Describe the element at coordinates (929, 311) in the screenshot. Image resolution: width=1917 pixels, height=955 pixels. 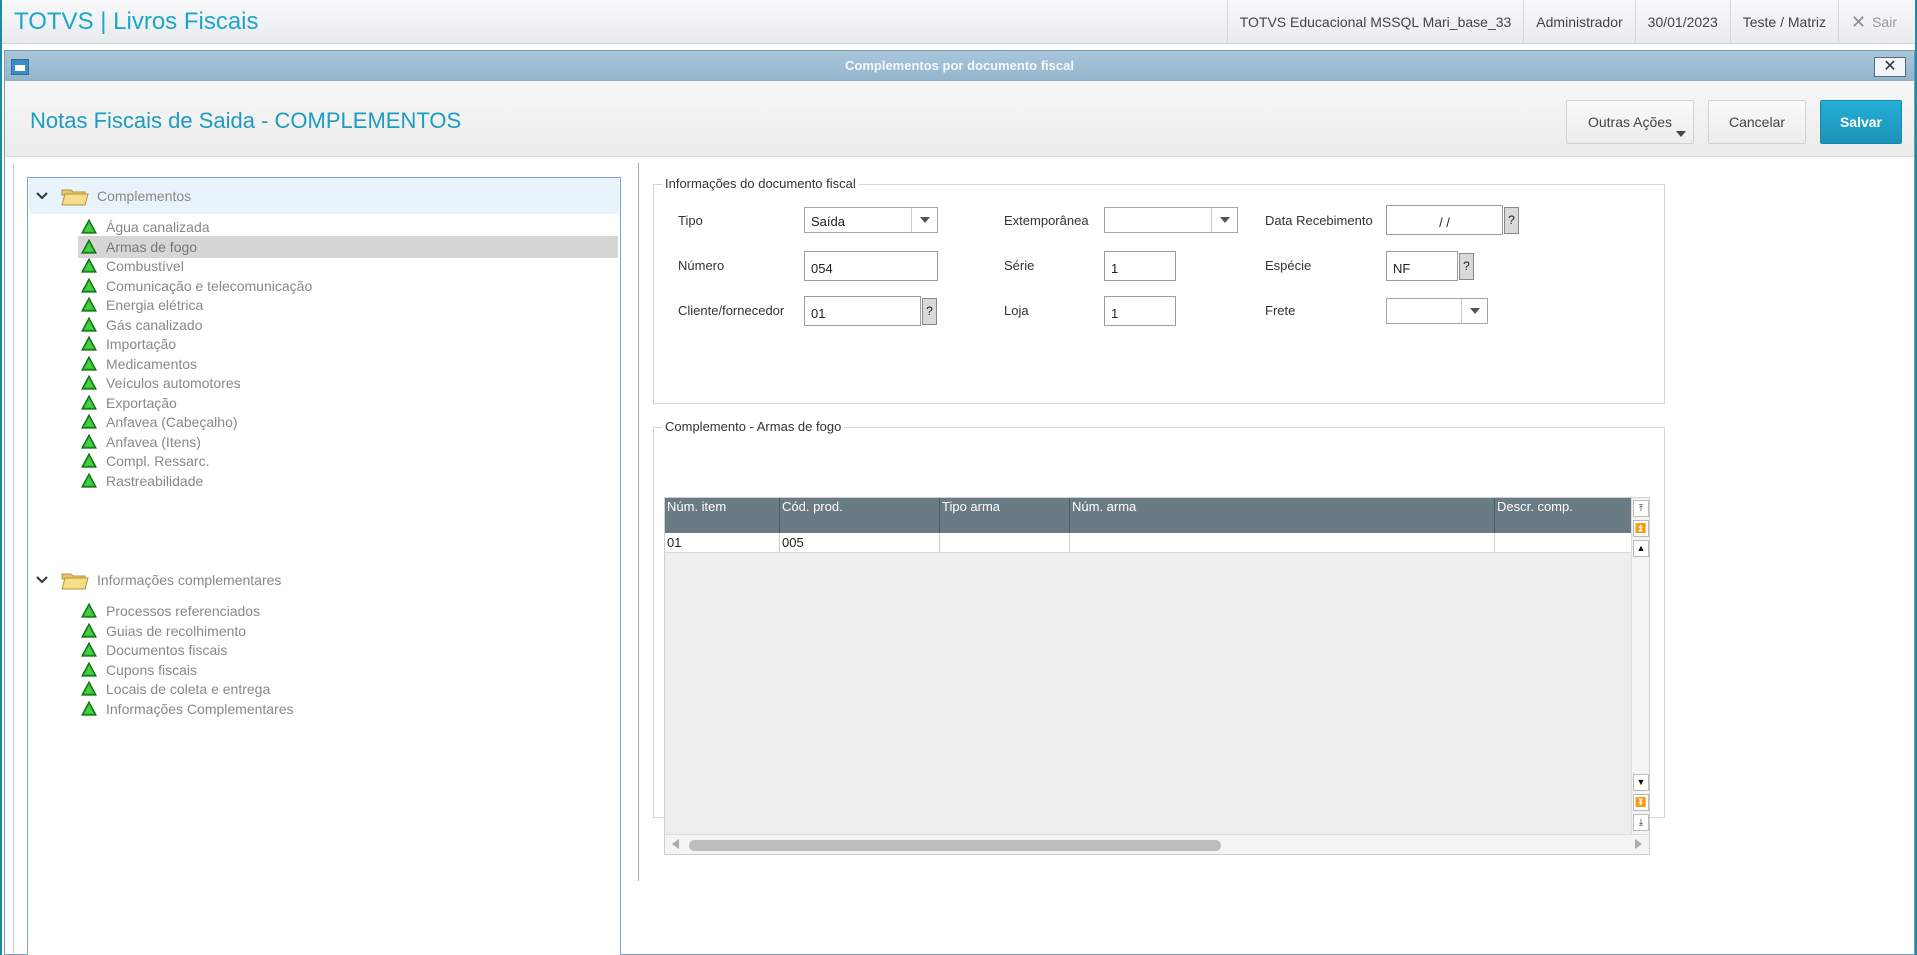
I see `cliente-lookup-button: ?` at that location.